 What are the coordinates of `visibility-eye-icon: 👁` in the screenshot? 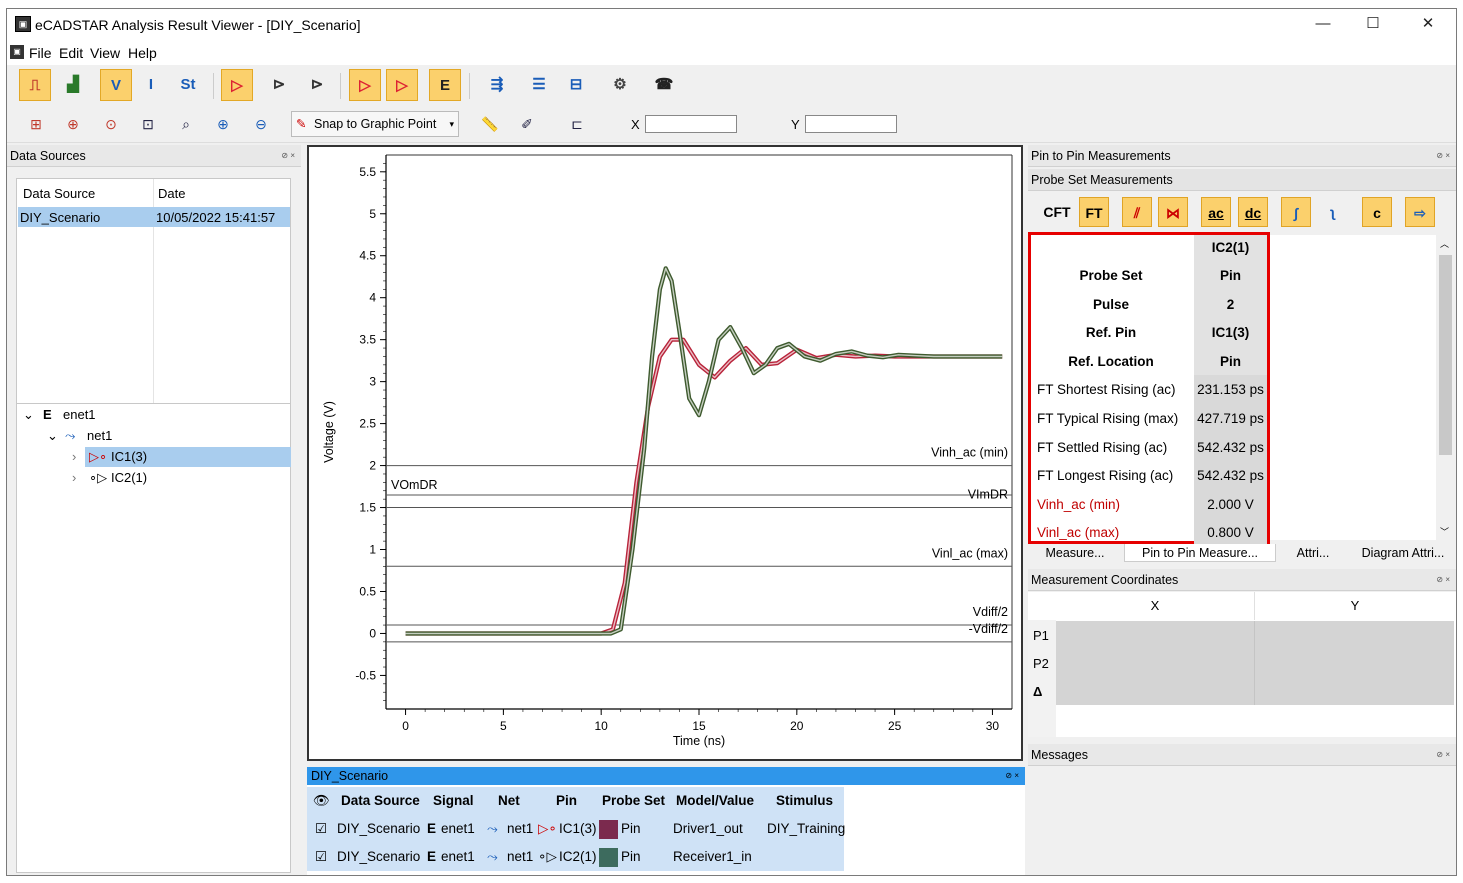 It's located at (321, 801).